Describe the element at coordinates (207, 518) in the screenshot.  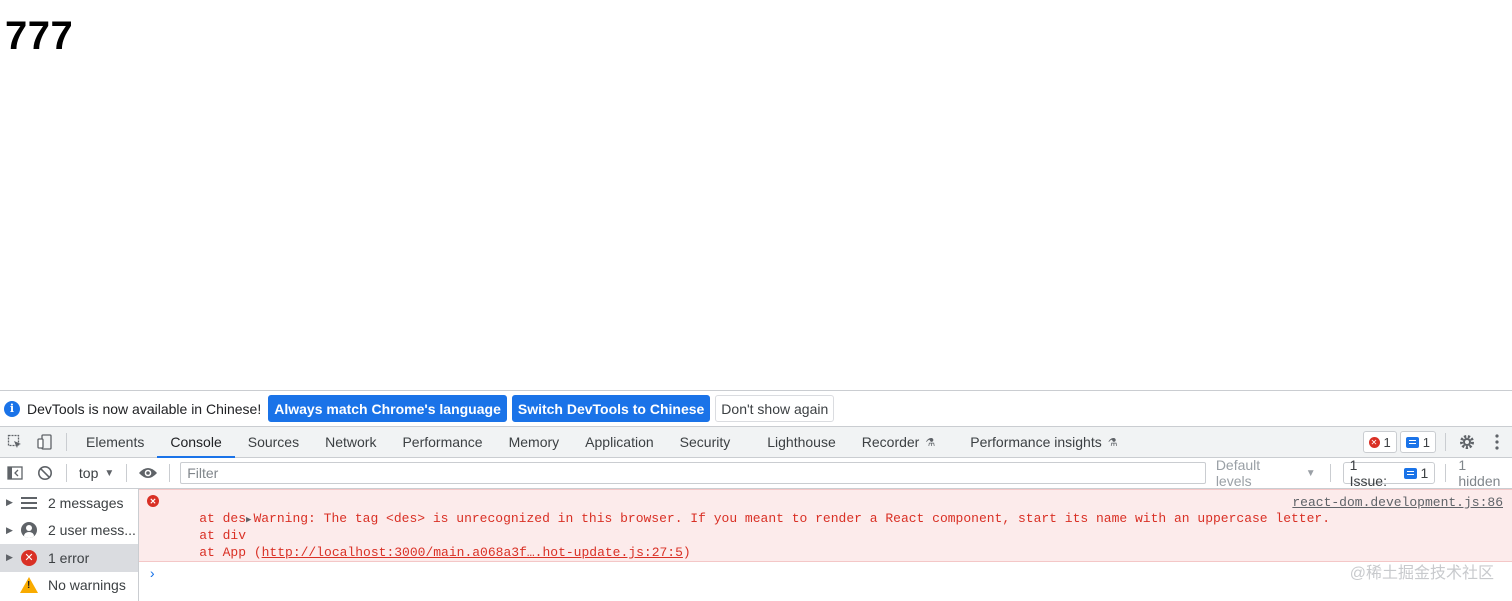
I see `stack-frame: at des` at that location.